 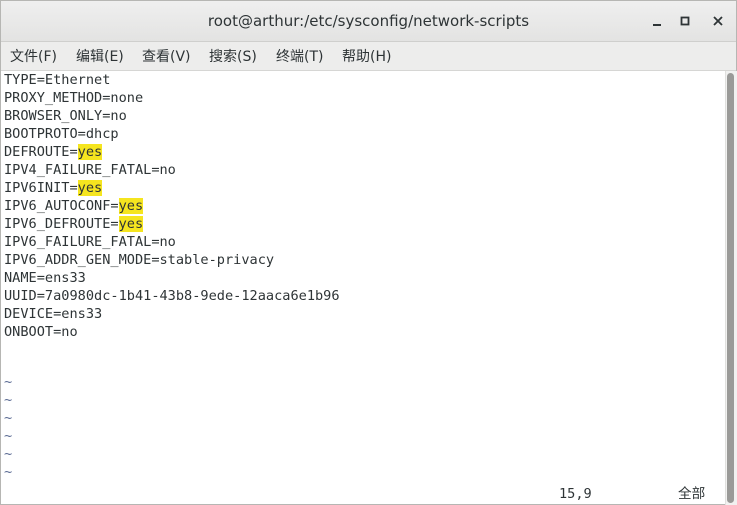 I want to click on config-line: PROXY_METHOD=none, so click(x=73, y=98).